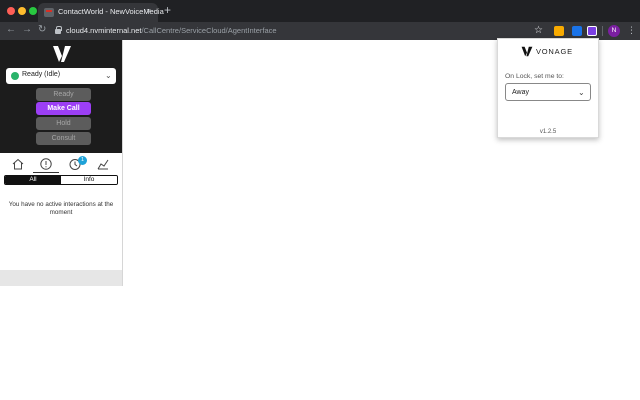  Describe the element at coordinates (46, 172) in the screenshot. I see `active-tab-indicator` at that location.